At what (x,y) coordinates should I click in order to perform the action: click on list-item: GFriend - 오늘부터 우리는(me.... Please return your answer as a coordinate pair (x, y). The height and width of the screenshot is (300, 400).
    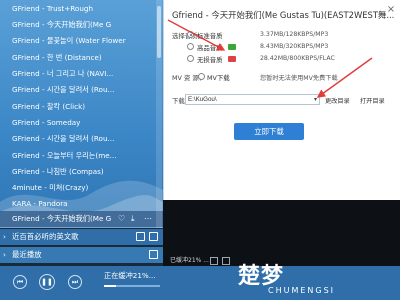
    Looking at the image, I should click on (81, 156).